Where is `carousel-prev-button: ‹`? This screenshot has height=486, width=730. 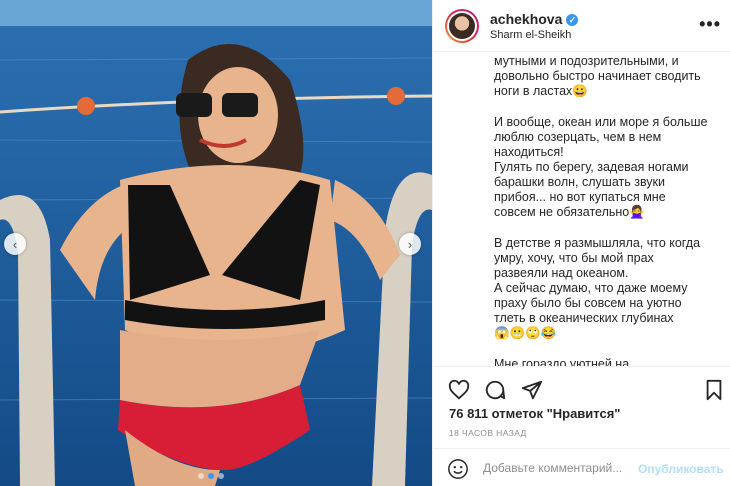 carousel-prev-button: ‹ is located at coordinates (15, 244).